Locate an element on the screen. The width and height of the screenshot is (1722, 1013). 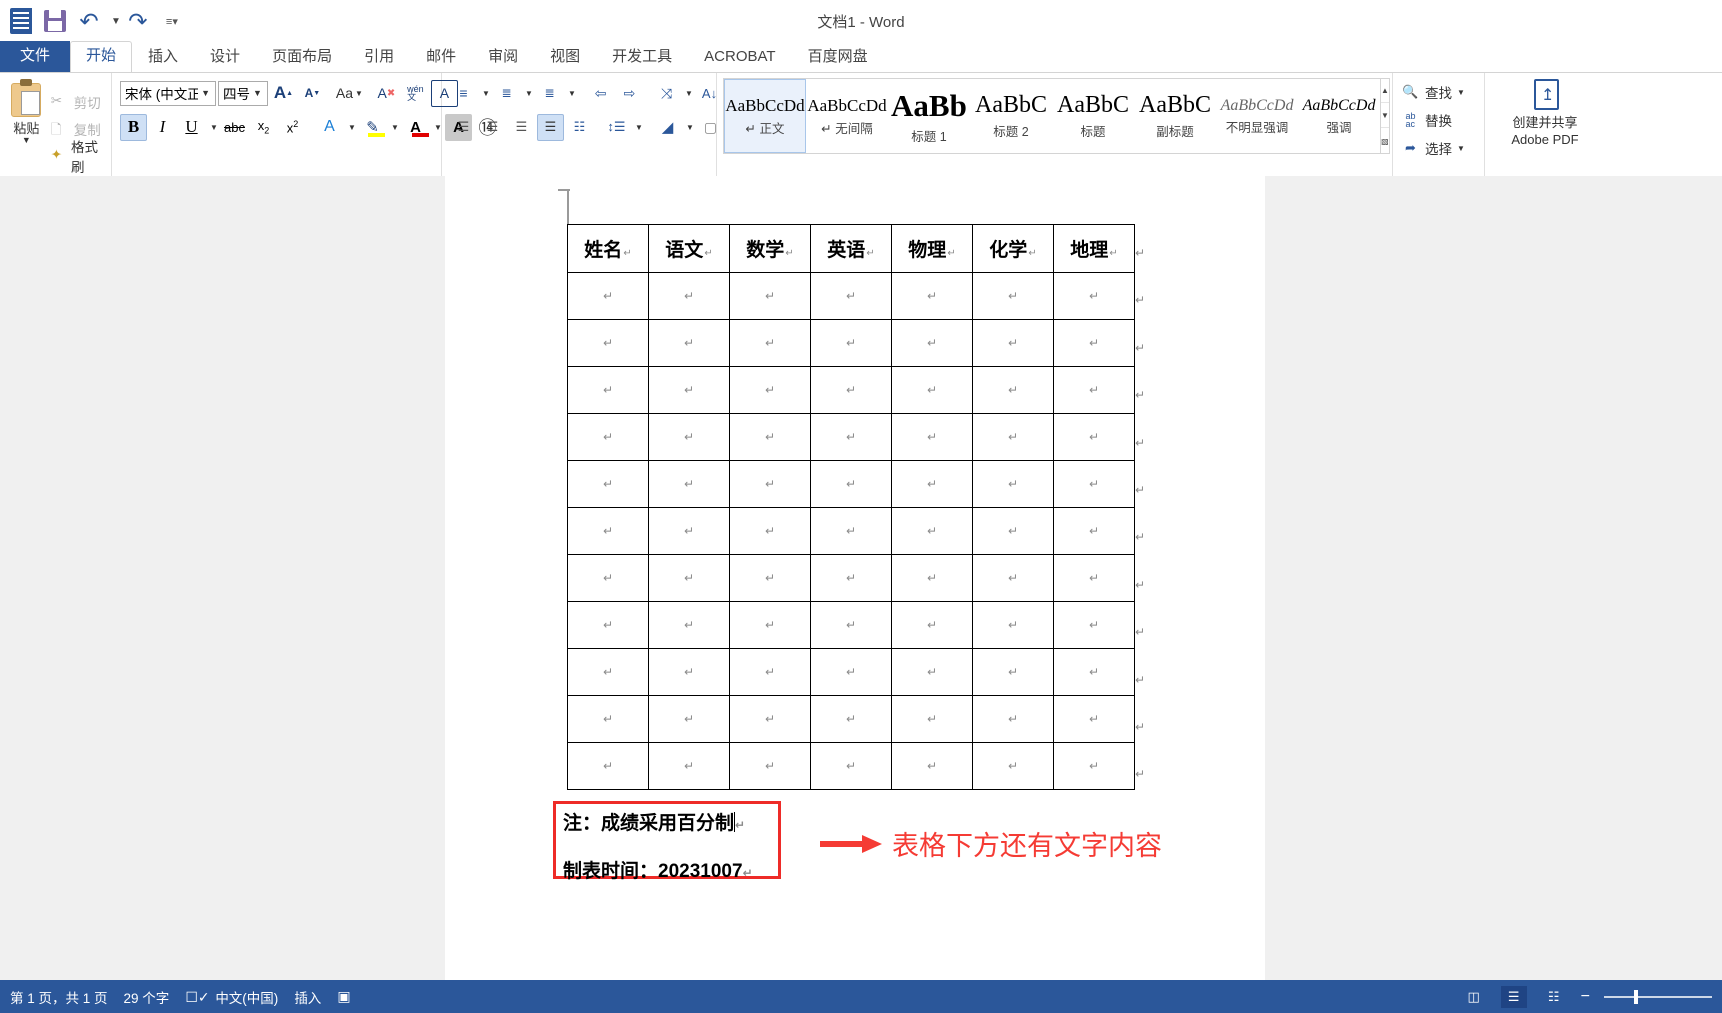
find-dropdown-icon: ▼ is located at coordinates (1461, 92).